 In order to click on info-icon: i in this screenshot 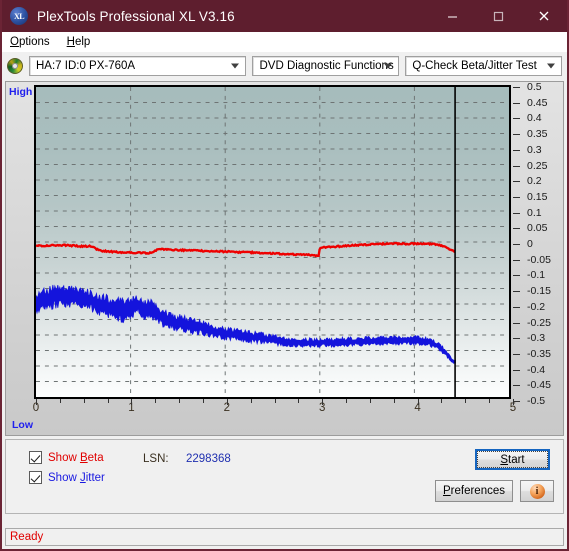, I will do `click(537, 491)`.